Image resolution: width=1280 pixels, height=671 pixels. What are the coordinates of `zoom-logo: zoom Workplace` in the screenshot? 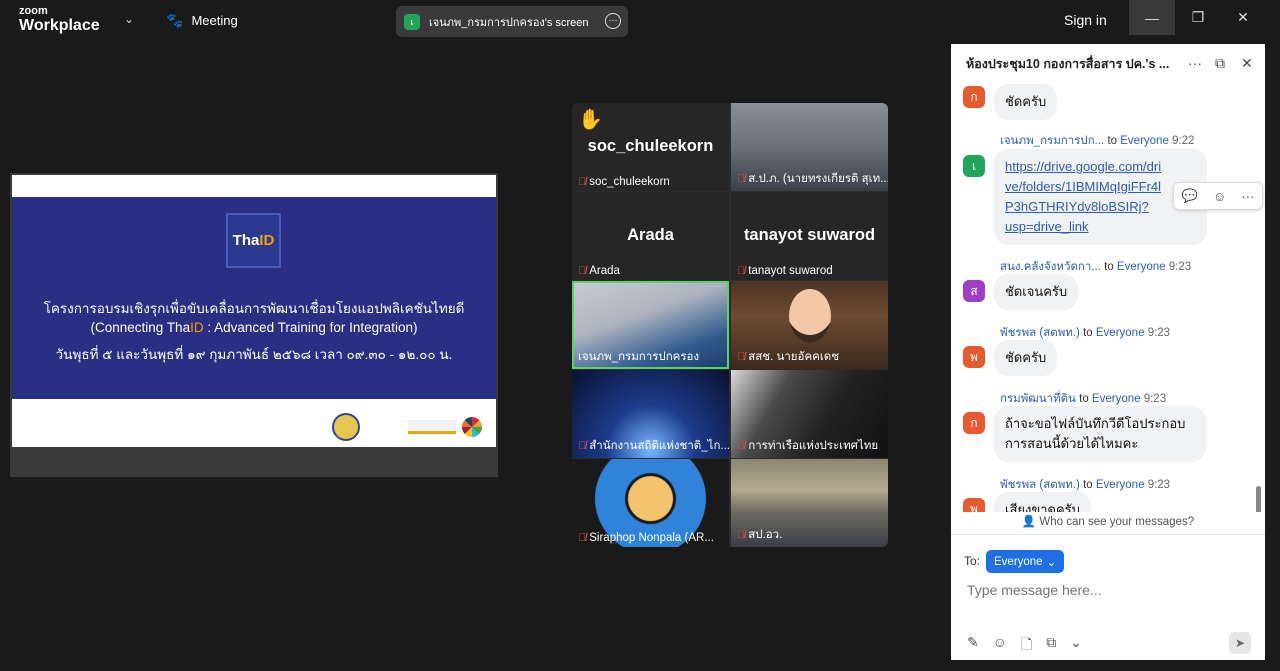 It's located at (59, 20).